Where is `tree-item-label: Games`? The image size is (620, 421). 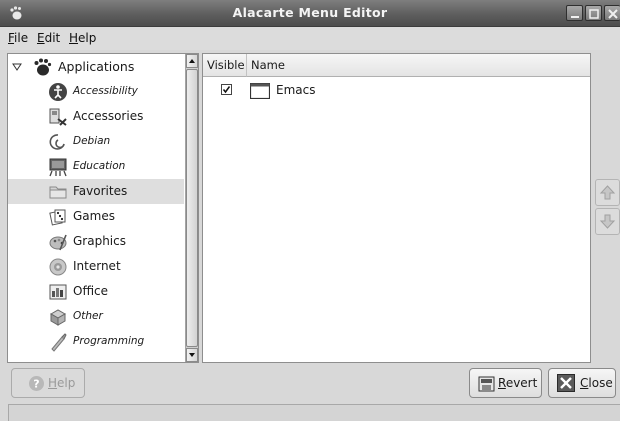
tree-item-label: Games is located at coordinates (94, 216).